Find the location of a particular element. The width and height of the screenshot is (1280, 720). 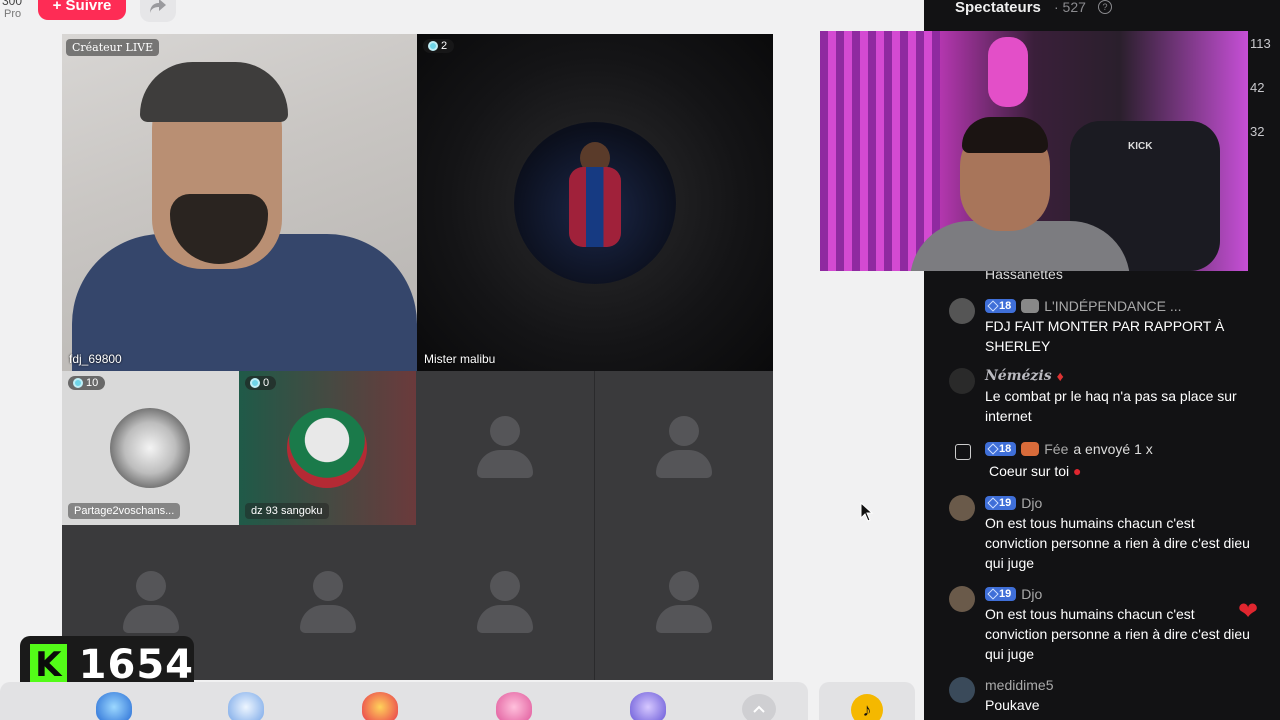

fan-badge is located at coordinates (1030, 449).